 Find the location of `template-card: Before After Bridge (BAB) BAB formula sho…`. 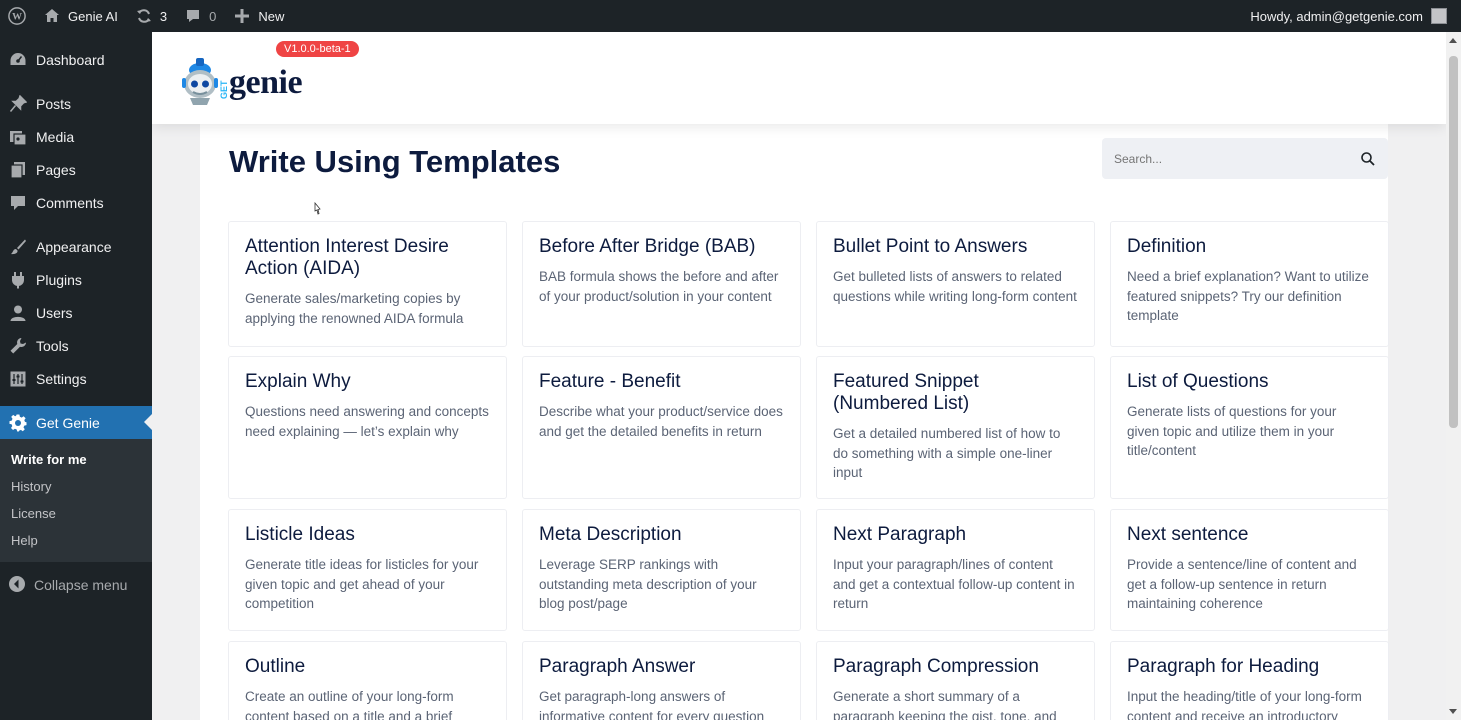

template-card: Before After Bridge (BAB) BAB formula sho… is located at coordinates (661, 284).